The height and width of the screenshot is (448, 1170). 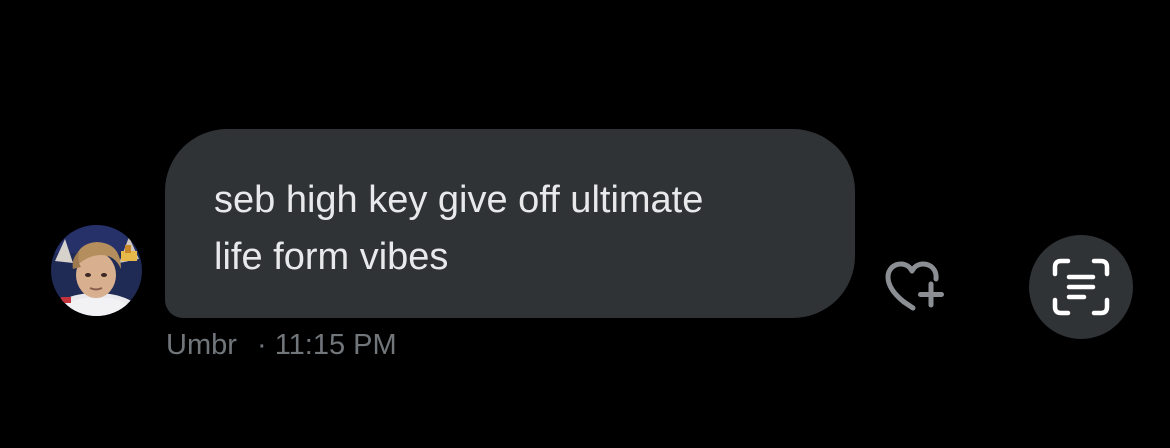 I want to click on avatar-image, so click(x=96, y=270).